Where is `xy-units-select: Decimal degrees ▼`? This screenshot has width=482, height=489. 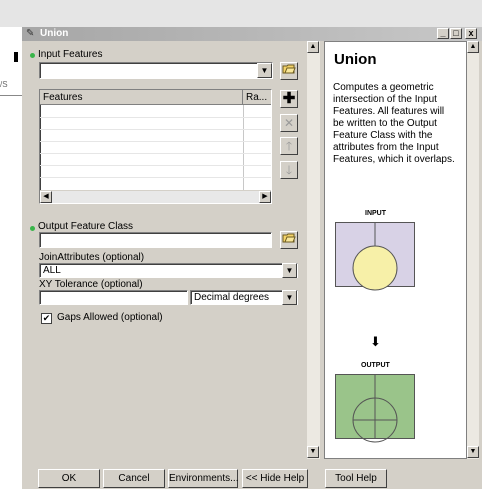
xy-units-select: Decimal degrees ▼ is located at coordinates (244, 297).